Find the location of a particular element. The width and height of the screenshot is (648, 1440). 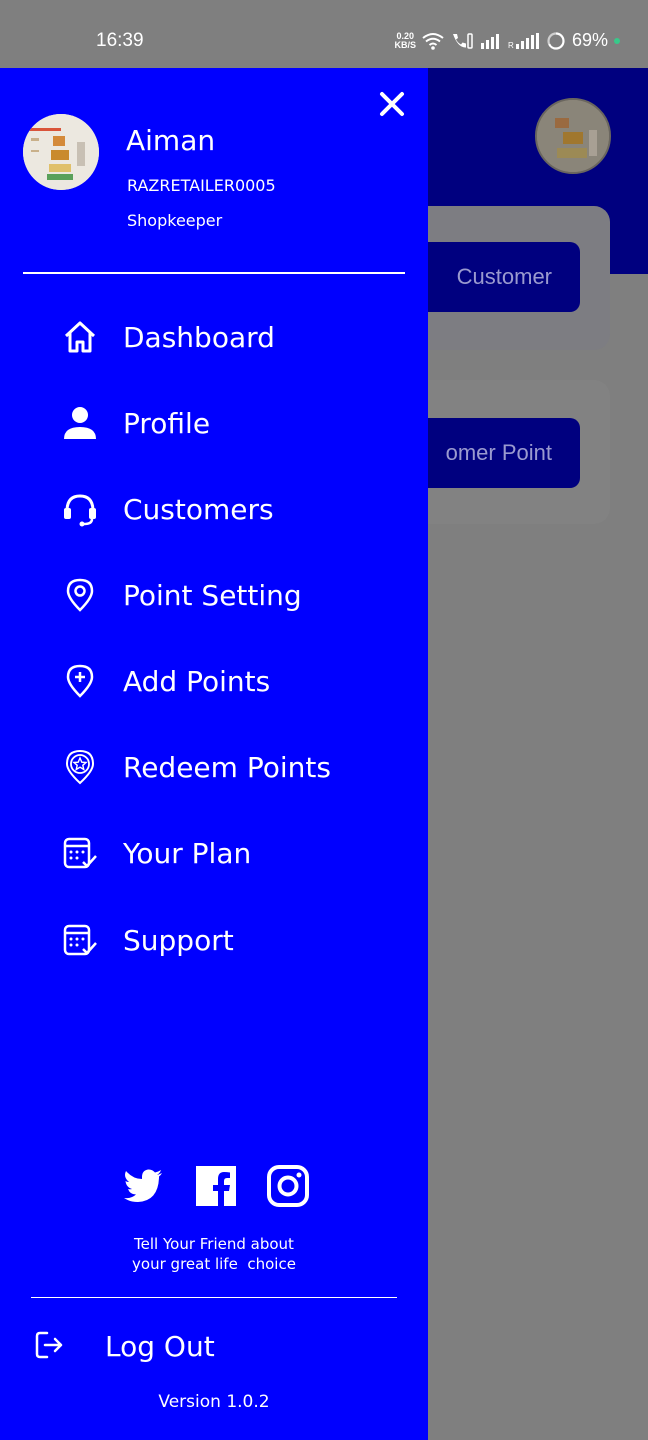

menu-item-your-plan: Your Plan is located at coordinates (214, 853).